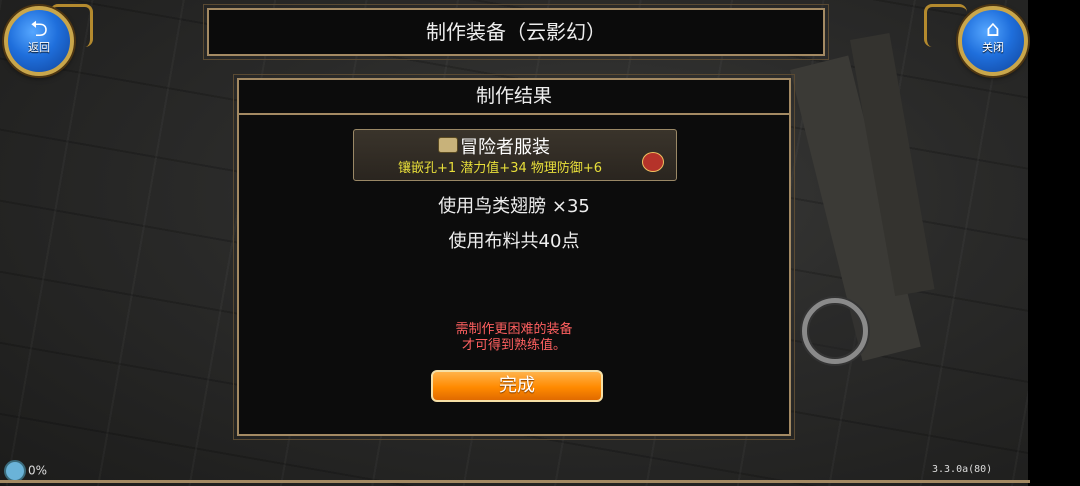  I want to click on item-slot: 冒险者服装 镶嵌孔+1 潜力值+34 物理防御+6, so click(515, 155).